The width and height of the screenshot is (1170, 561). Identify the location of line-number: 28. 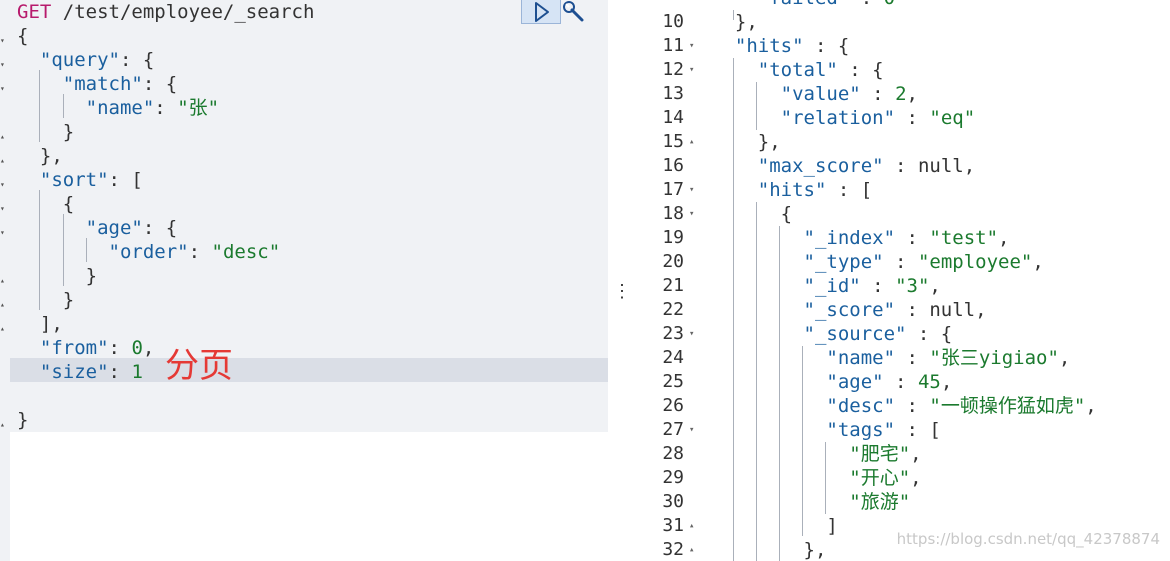
(673, 453).